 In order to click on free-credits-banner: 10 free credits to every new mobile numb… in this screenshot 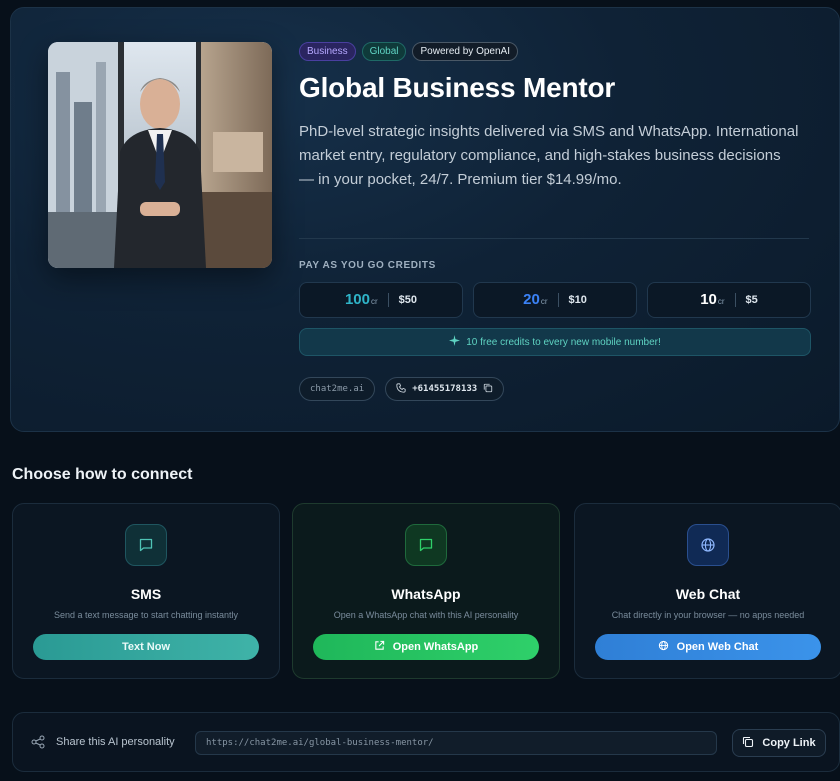, I will do `click(555, 342)`.